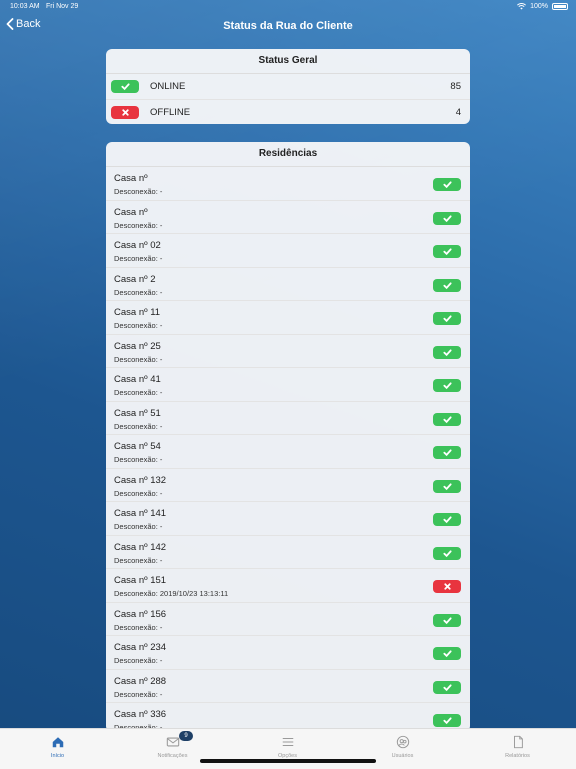  What do you see at coordinates (288, 251) in the screenshot?
I see `residence-row: Casa nº 02 Desconexão: -` at bounding box center [288, 251].